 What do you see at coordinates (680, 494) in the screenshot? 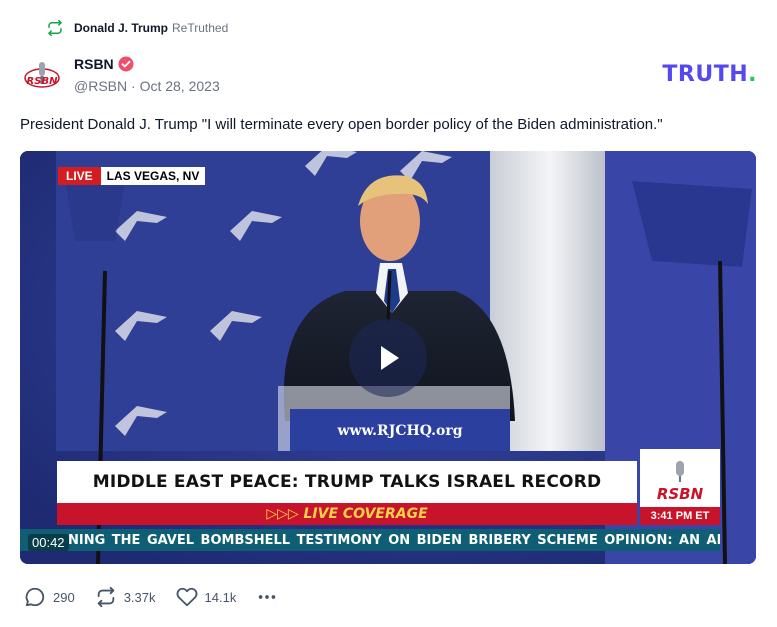
I see `channel-logo-text: RSBN` at bounding box center [680, 494].